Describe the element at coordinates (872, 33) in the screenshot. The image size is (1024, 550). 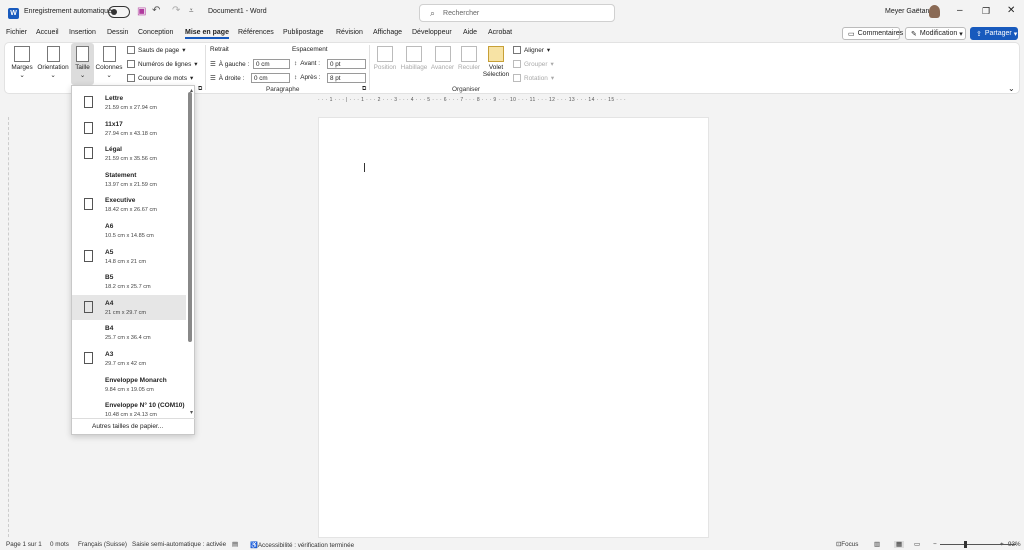
I see `comments-button: ▭ Commentaires` at that location.